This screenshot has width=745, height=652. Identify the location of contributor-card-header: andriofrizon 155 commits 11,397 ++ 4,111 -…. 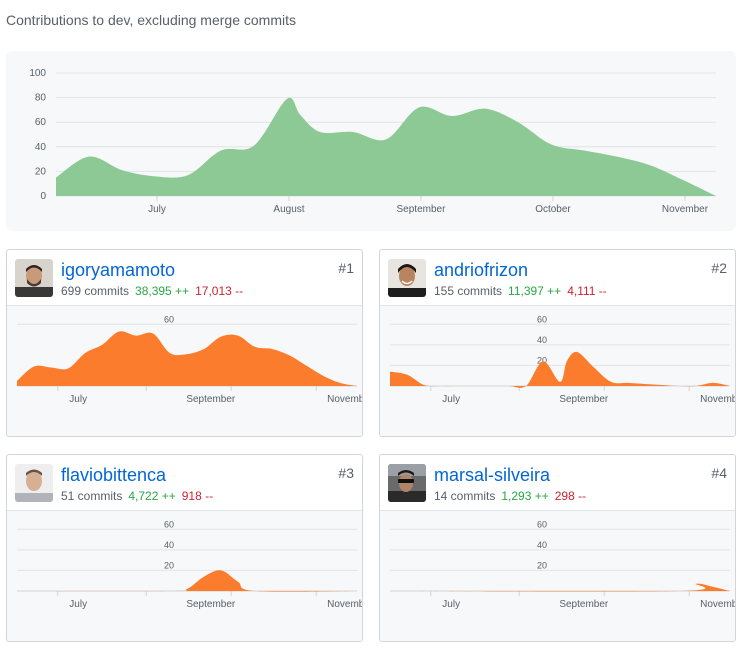
(557, 278).